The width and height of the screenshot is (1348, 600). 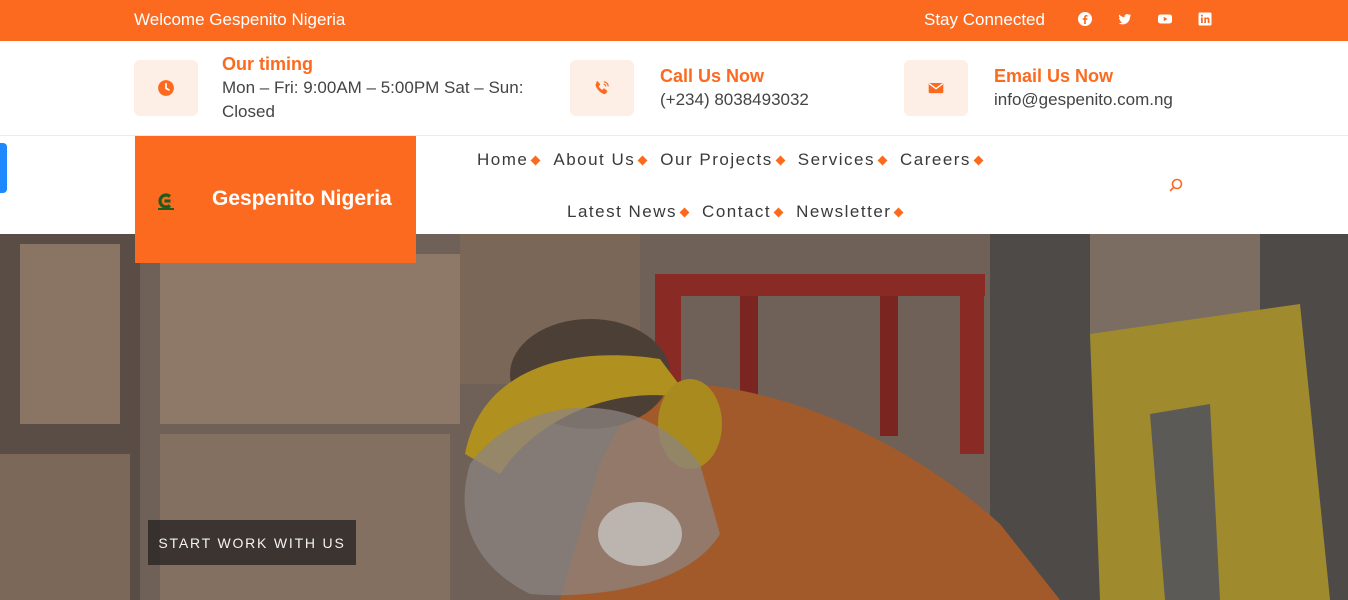 What do you see at coordinates (1125, 19) in the screenshot?
I see `twitter-icon` at bounding box center [1125, 19].